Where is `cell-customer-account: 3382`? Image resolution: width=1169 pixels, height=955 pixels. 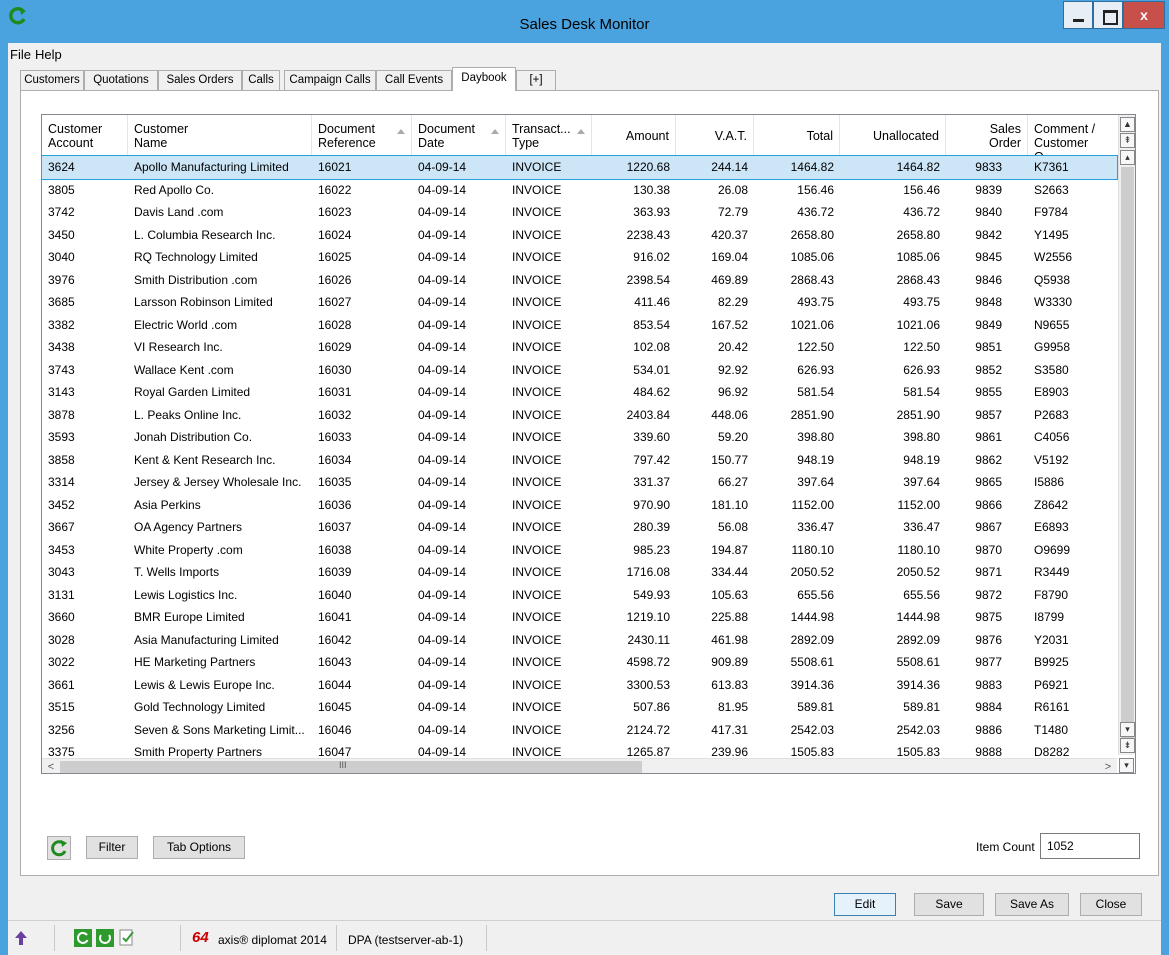
cell-customer-account: 3382 is located at coordinates (61, 324).